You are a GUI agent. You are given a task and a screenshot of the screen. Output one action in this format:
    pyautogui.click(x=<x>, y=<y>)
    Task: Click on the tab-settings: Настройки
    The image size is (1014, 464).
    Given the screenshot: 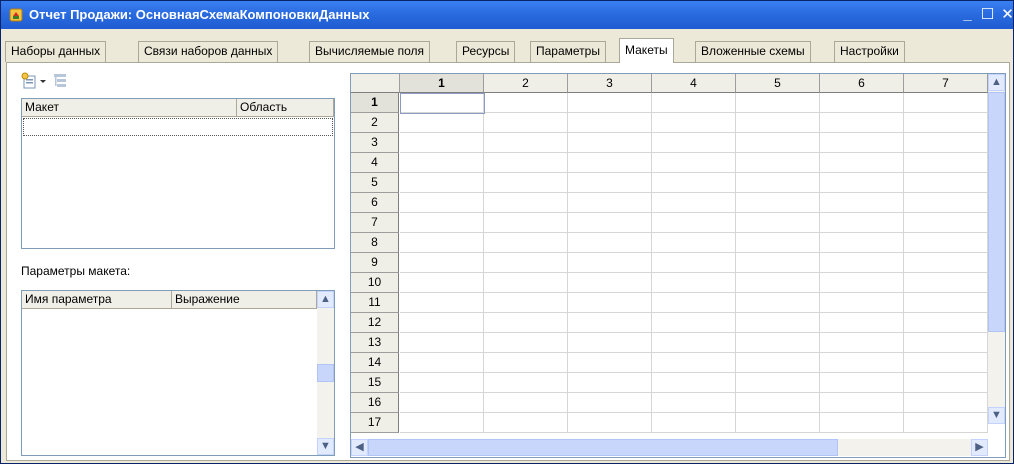 What is the action you would take?
    pyautogui.click(x=869, y=51)
    